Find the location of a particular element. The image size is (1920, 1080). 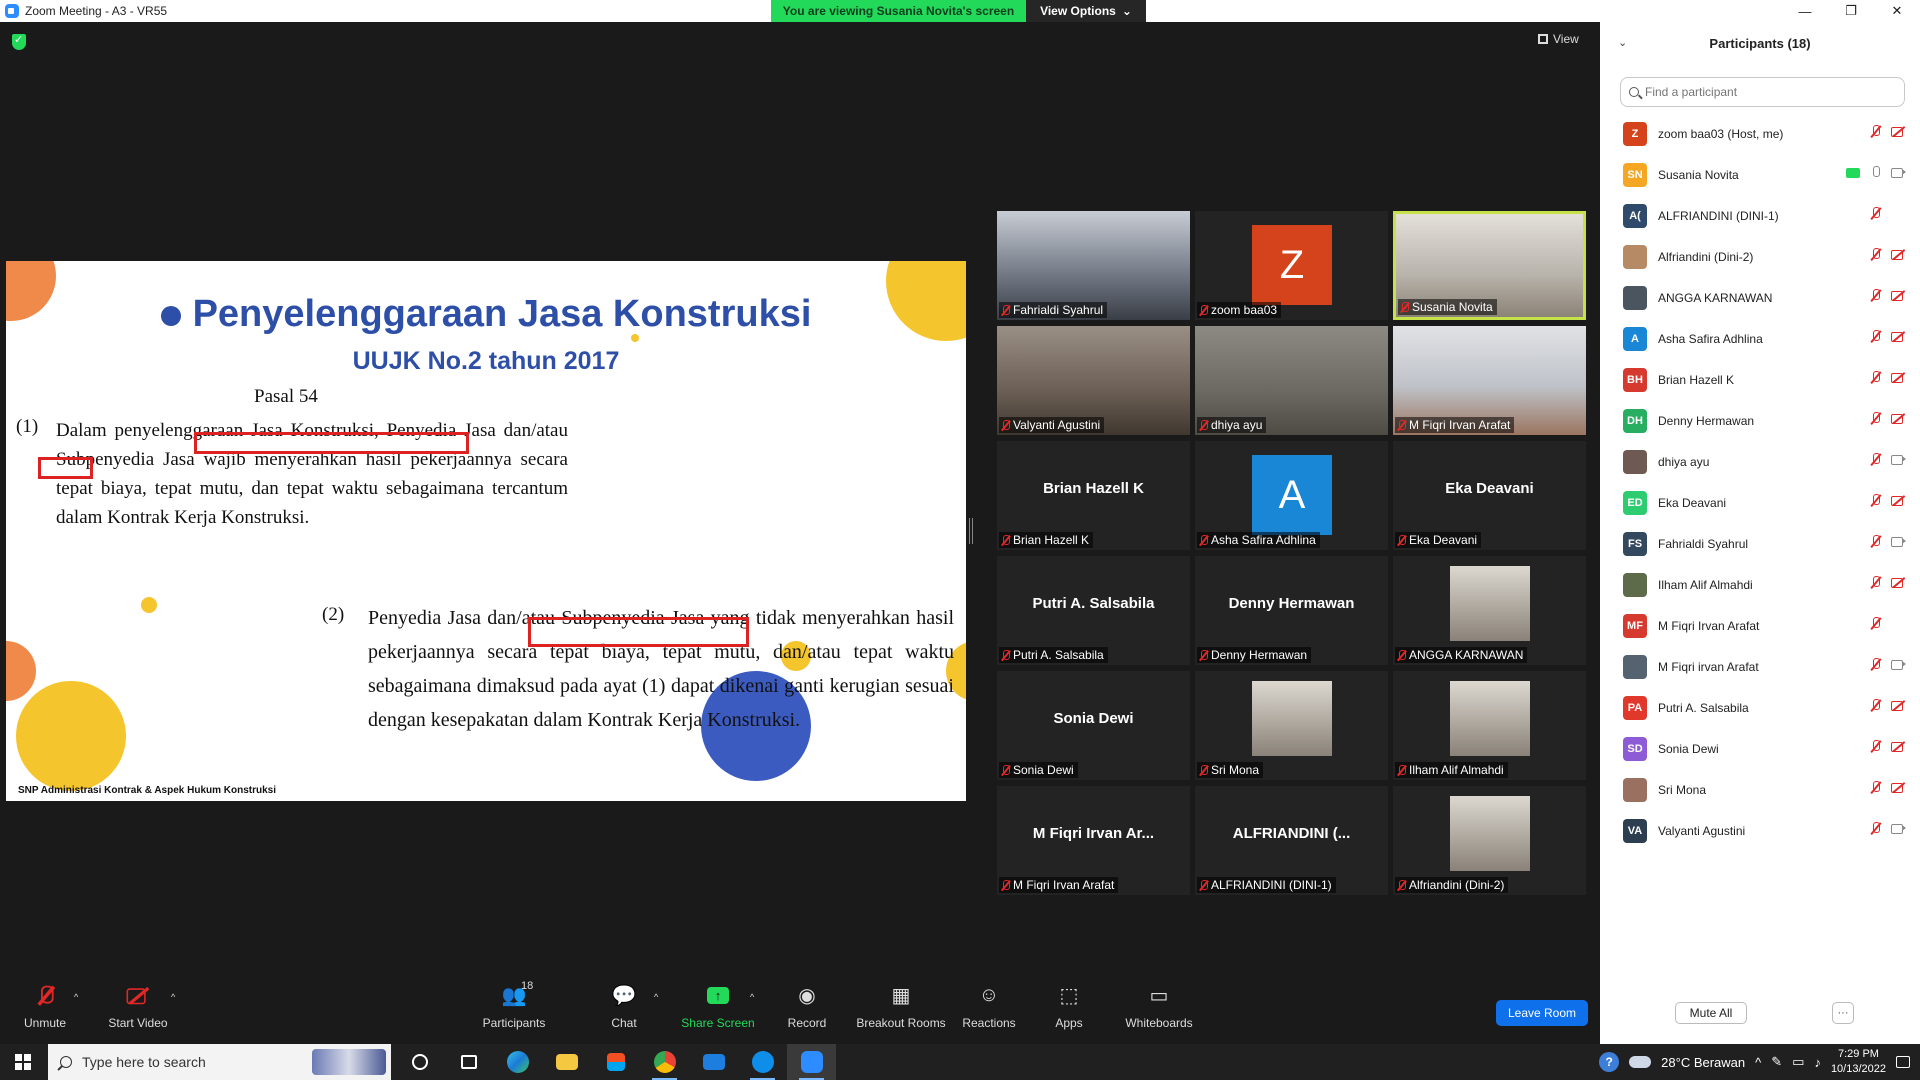

zoom-taskbar-icon is located at coordinates (811, 1062).